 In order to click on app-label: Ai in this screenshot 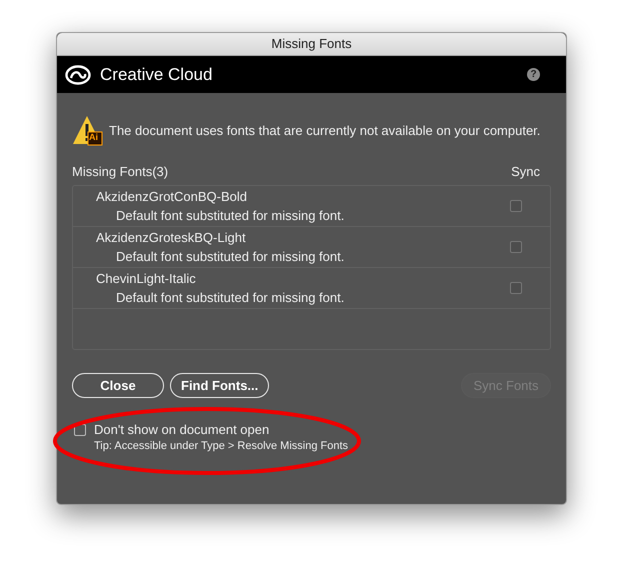, I will do `click(93, 137)`.